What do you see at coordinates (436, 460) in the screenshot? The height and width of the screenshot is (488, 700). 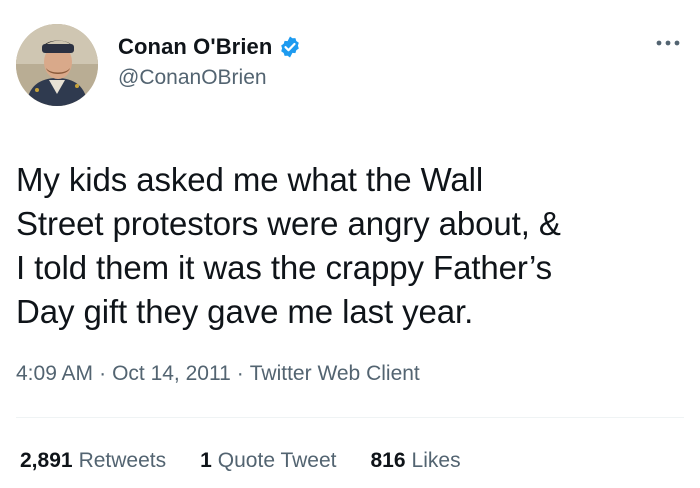 I see `likes-label: Likes` at bounding box center [436, 460].